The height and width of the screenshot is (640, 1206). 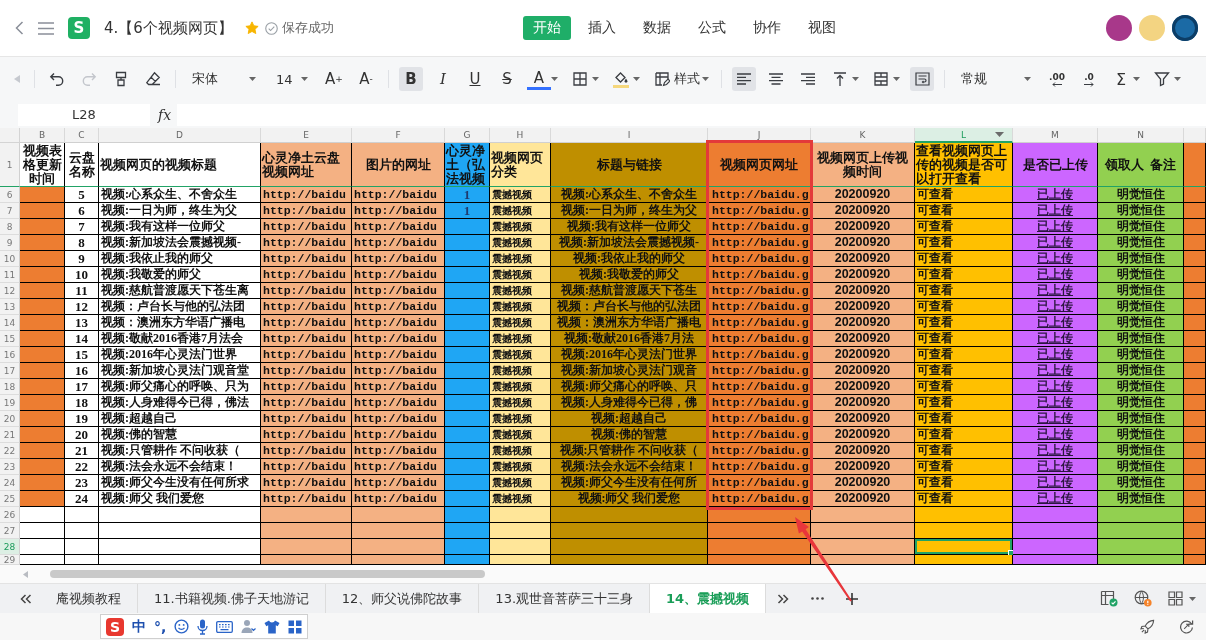 What do you see at coordinates (10, 355) in the screenshot?
I see `row-number: 16` at bounding box center [10, 355].